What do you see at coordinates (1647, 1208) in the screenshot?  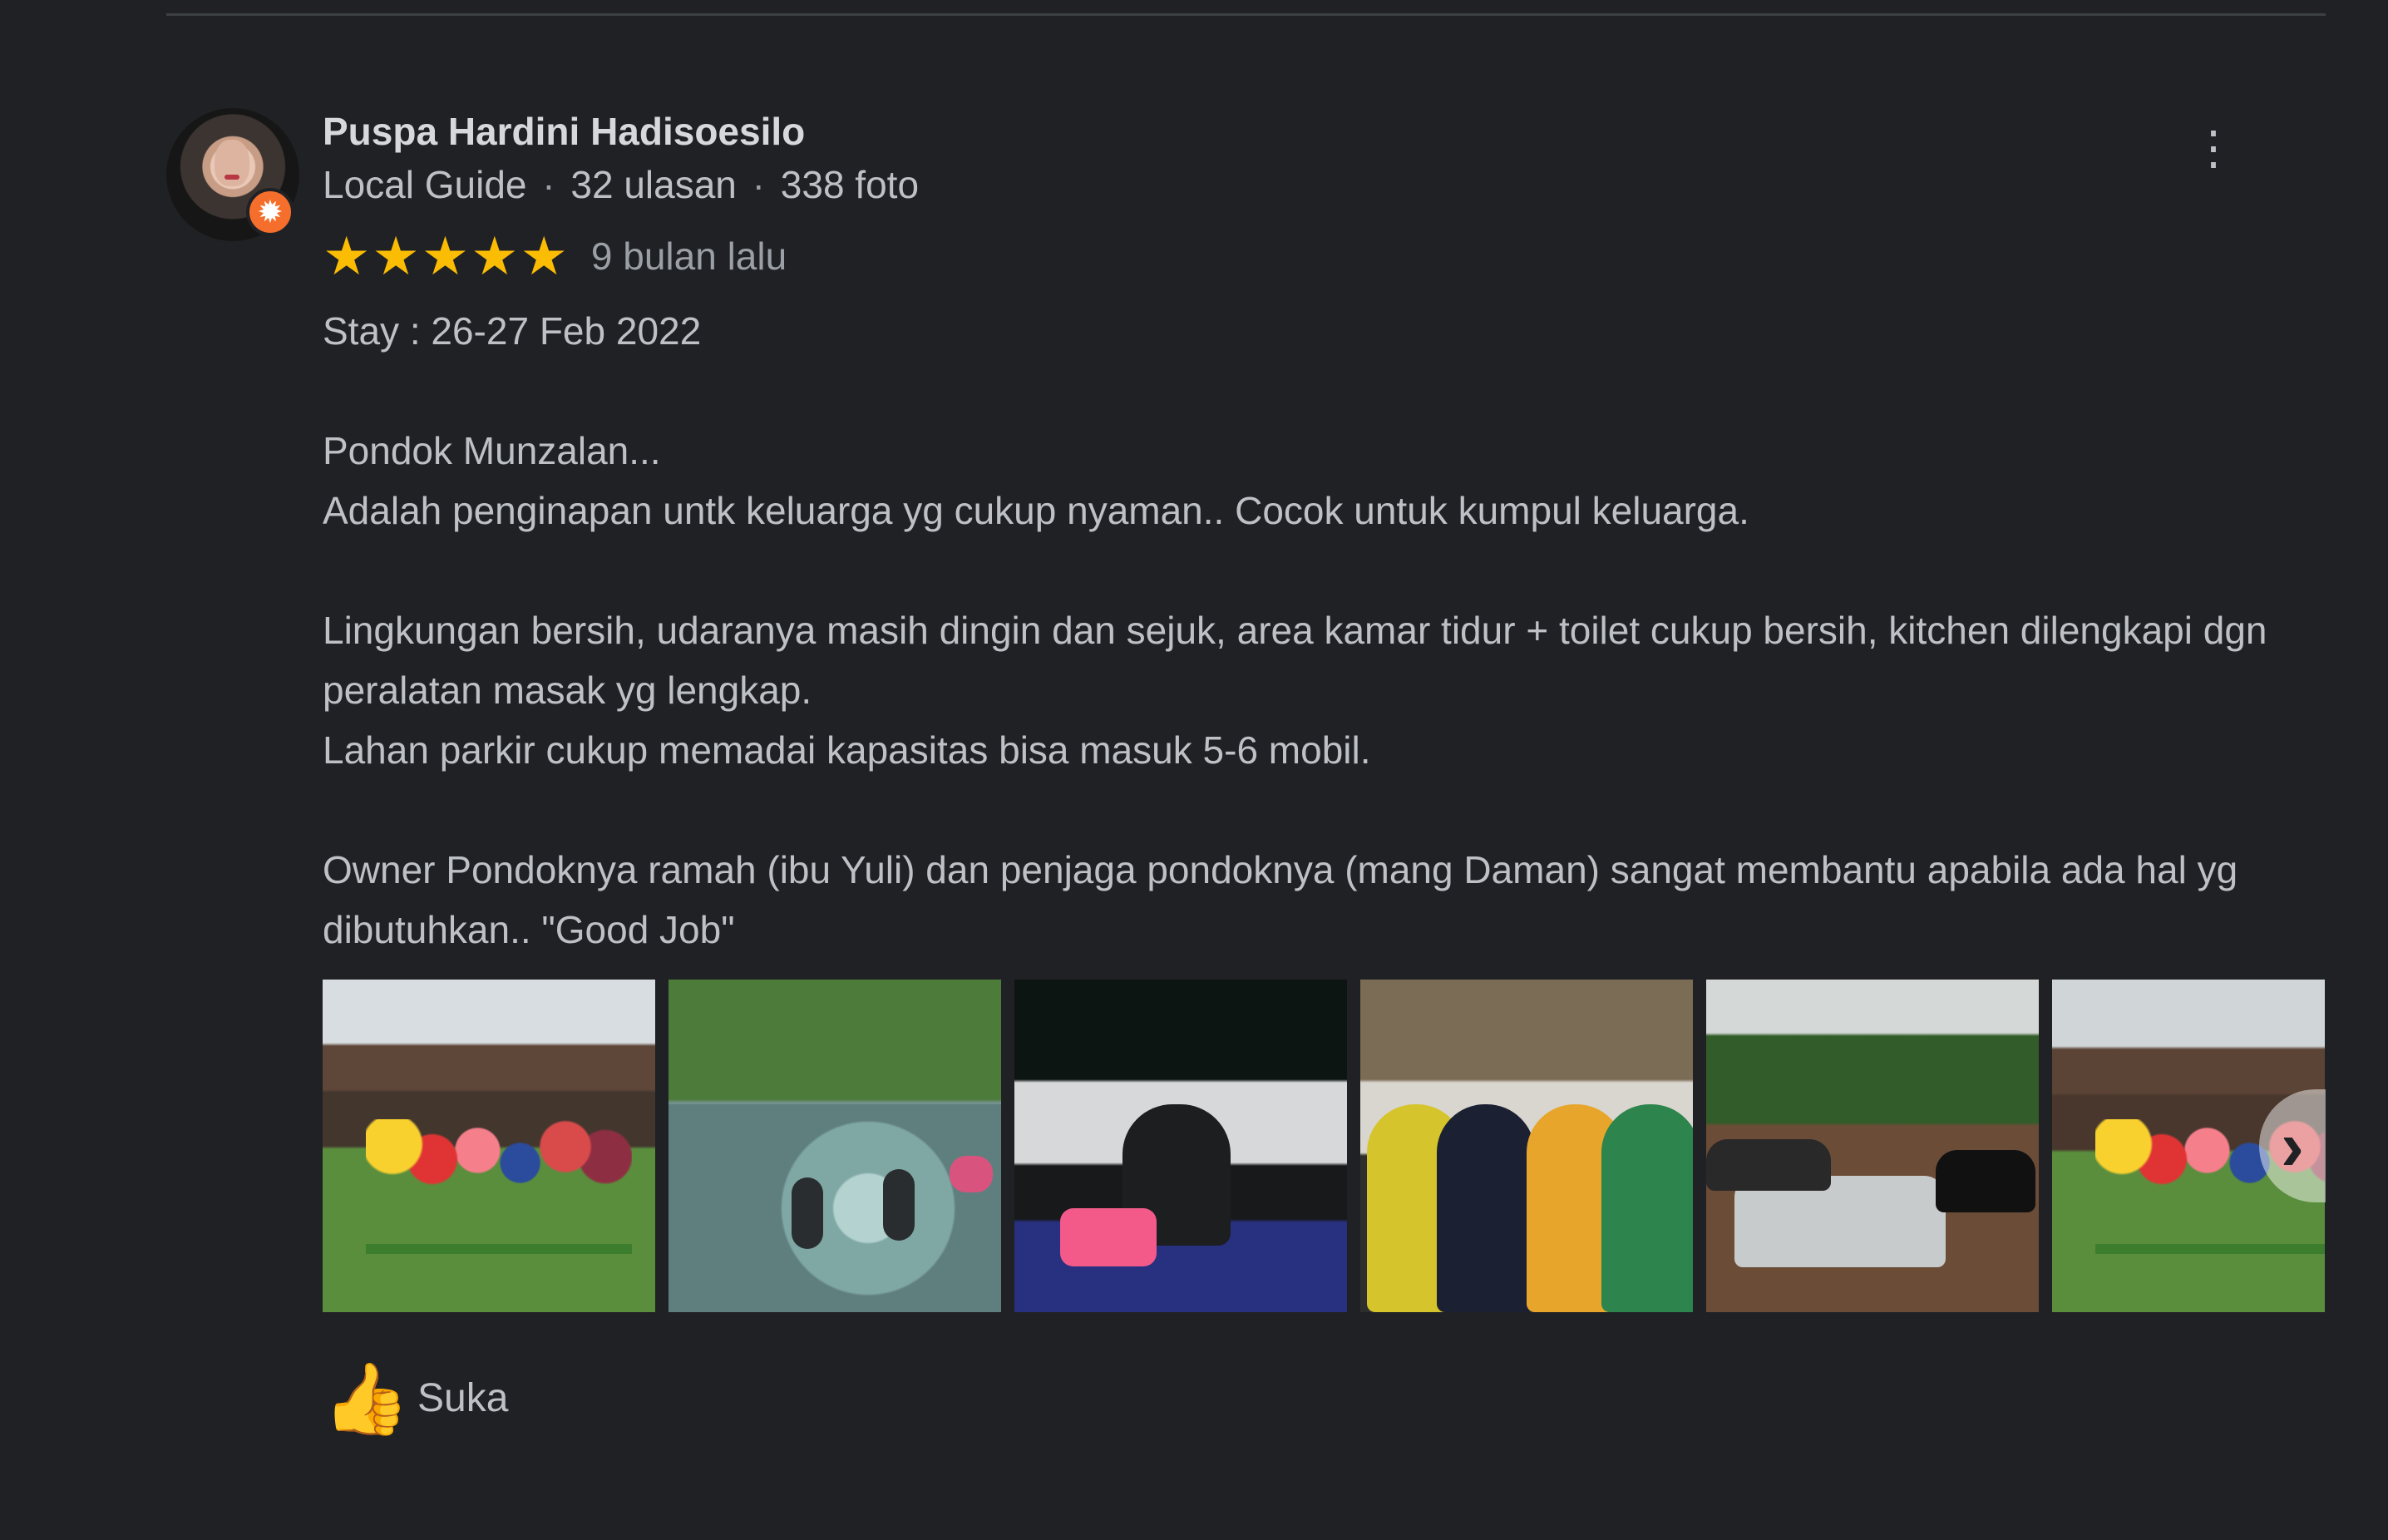 I see `woman-green` at bounding box center [1647, 1208].